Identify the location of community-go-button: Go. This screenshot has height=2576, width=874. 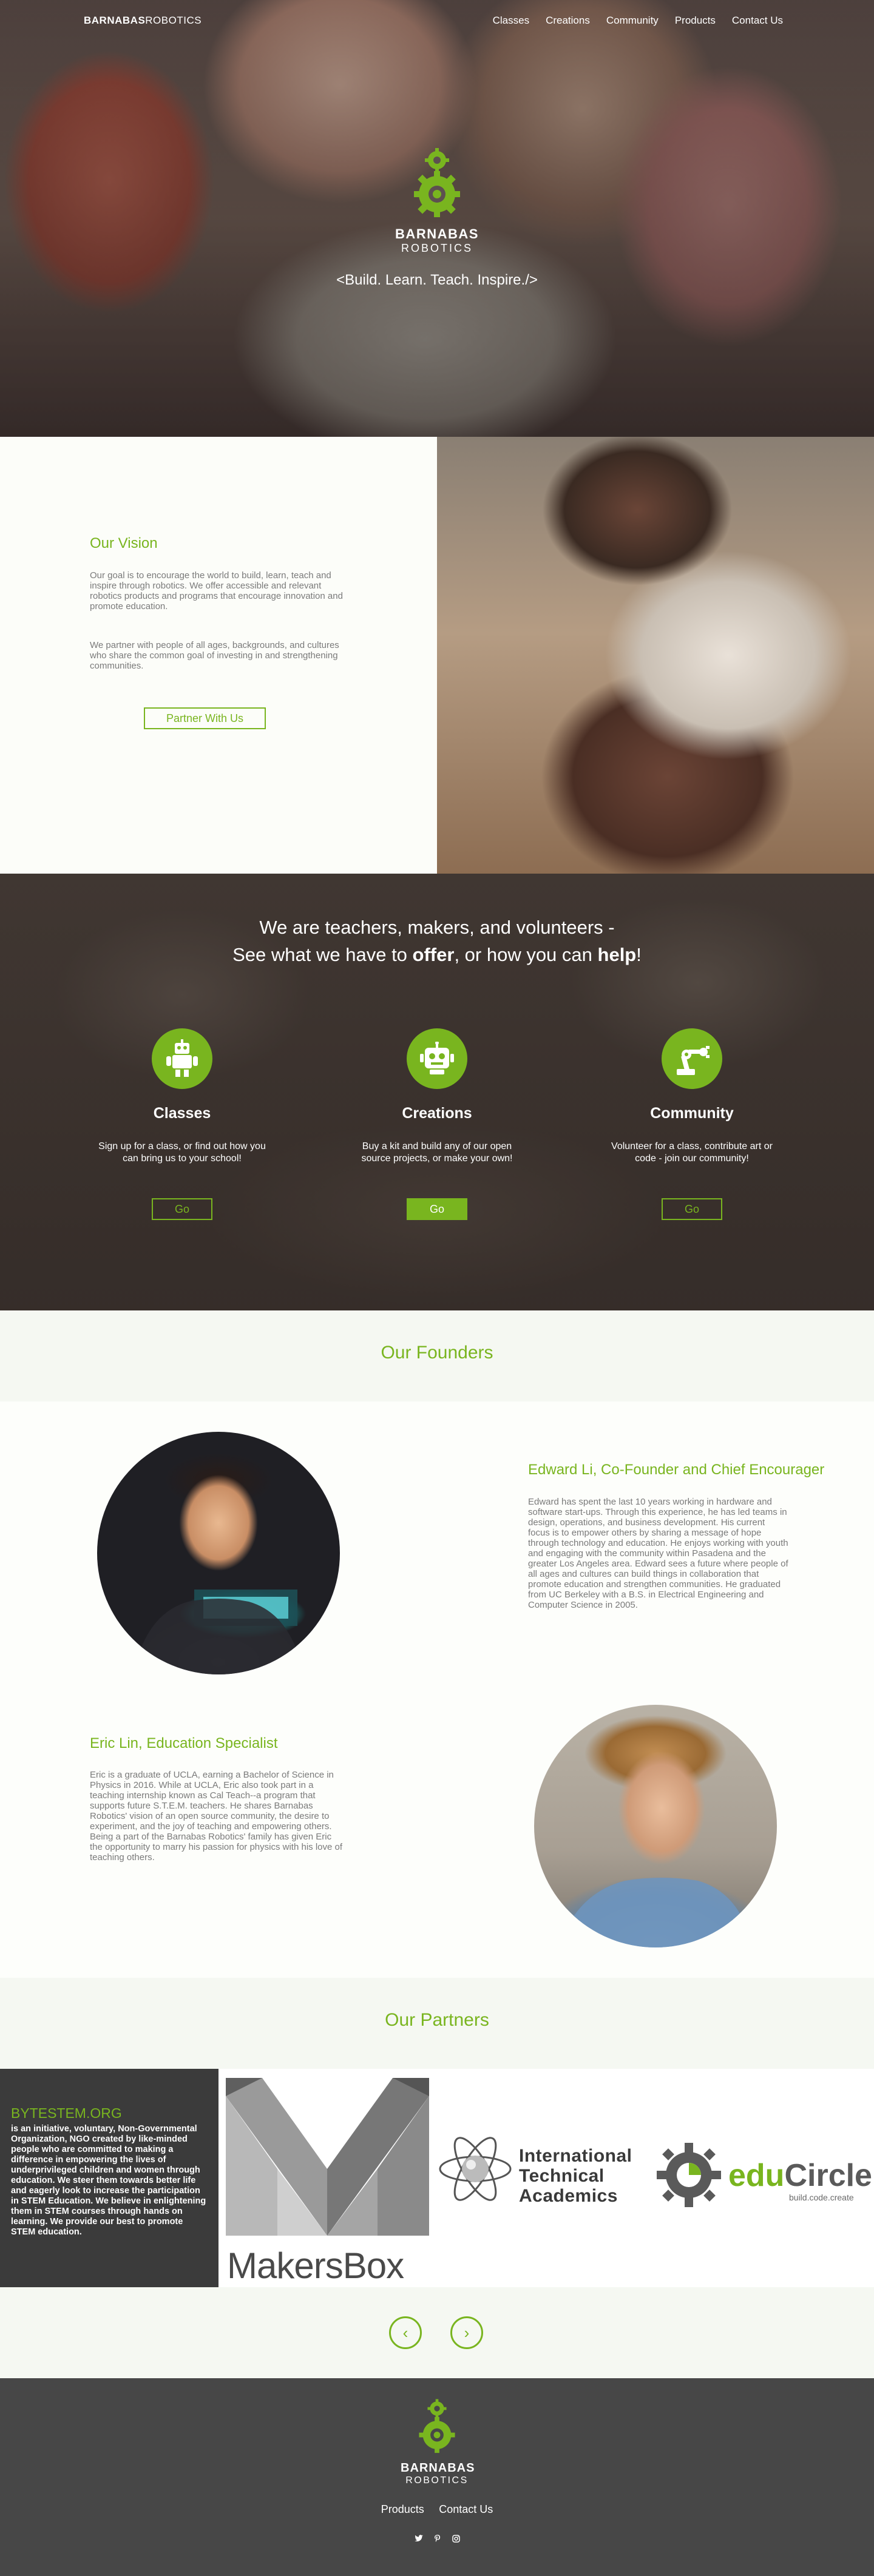
(692, 1209).